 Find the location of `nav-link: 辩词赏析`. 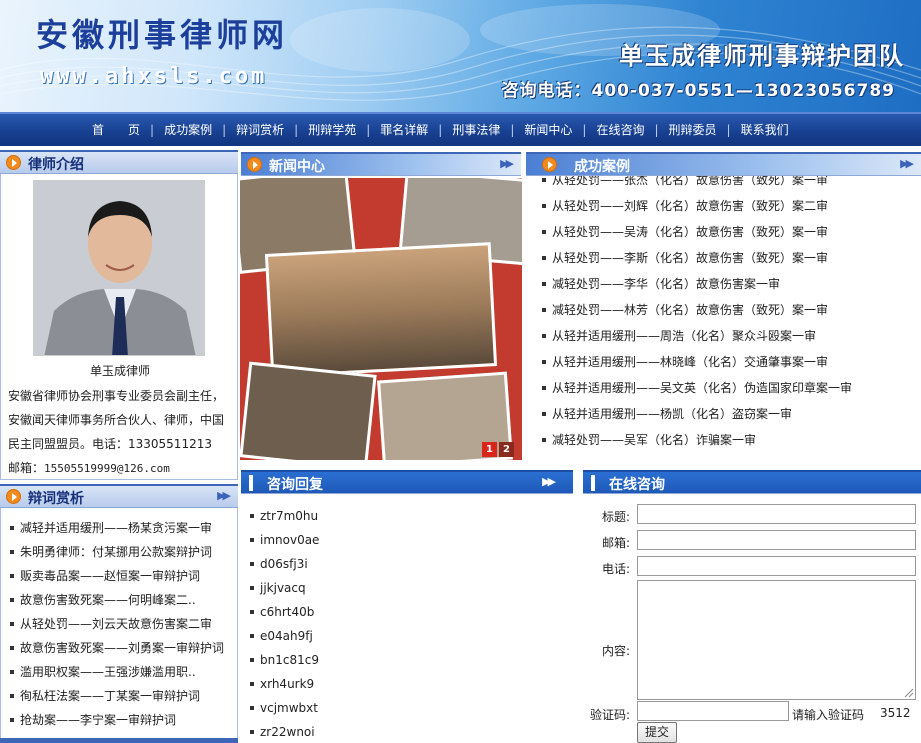

nav-link: 辩词赏析 is located at coordinates (260, 130).